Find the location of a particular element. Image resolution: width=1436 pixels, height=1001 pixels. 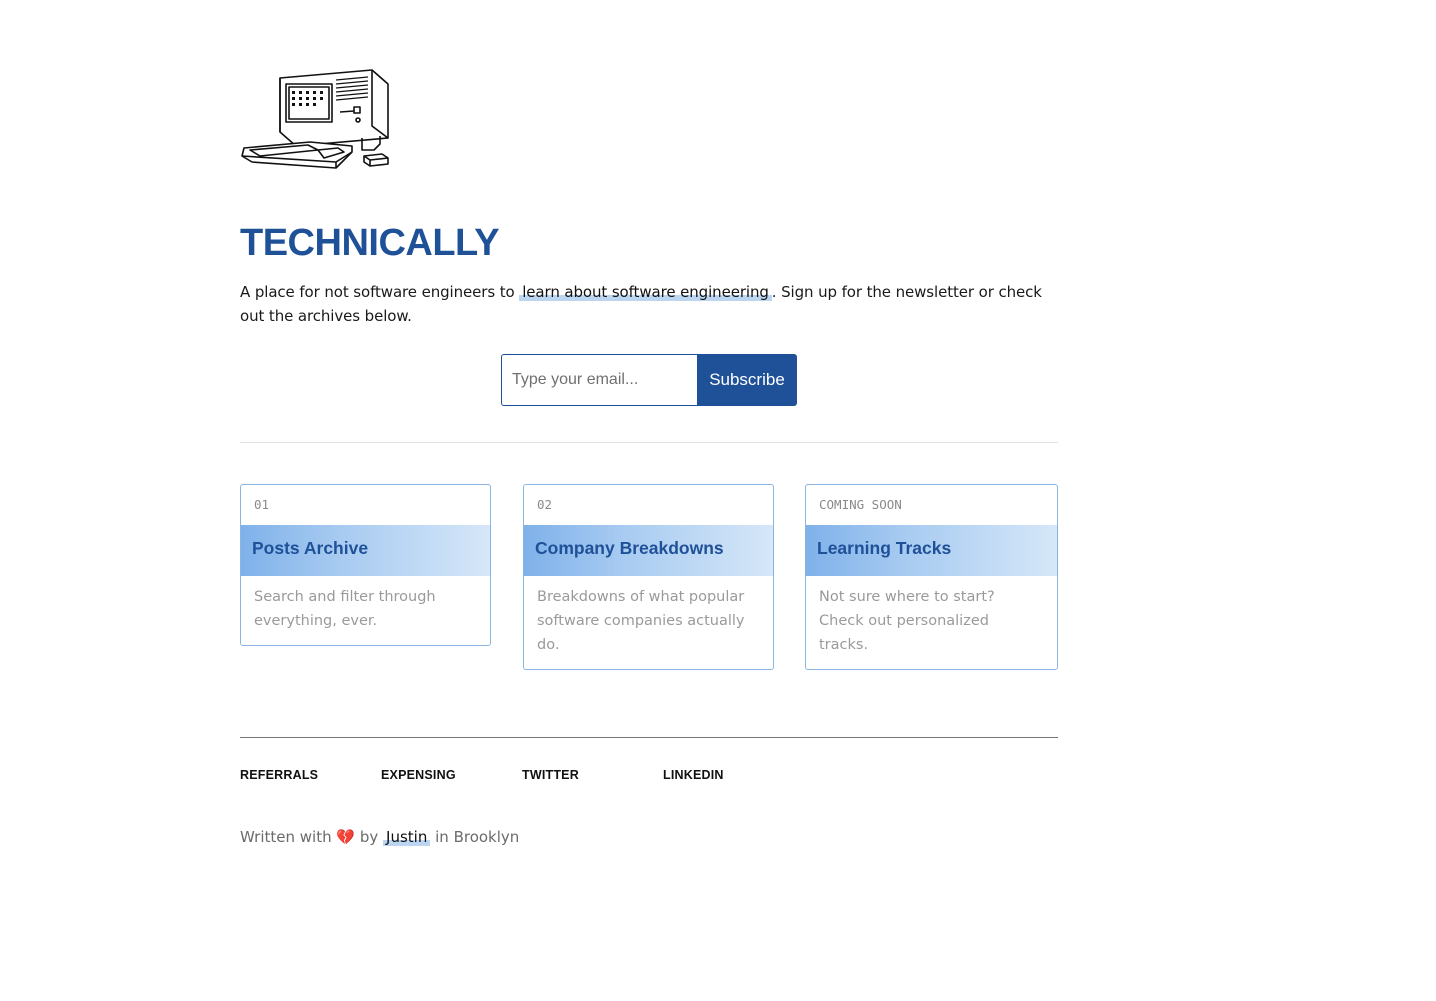

retro-computer-icon is located at coordinates (315, 119).